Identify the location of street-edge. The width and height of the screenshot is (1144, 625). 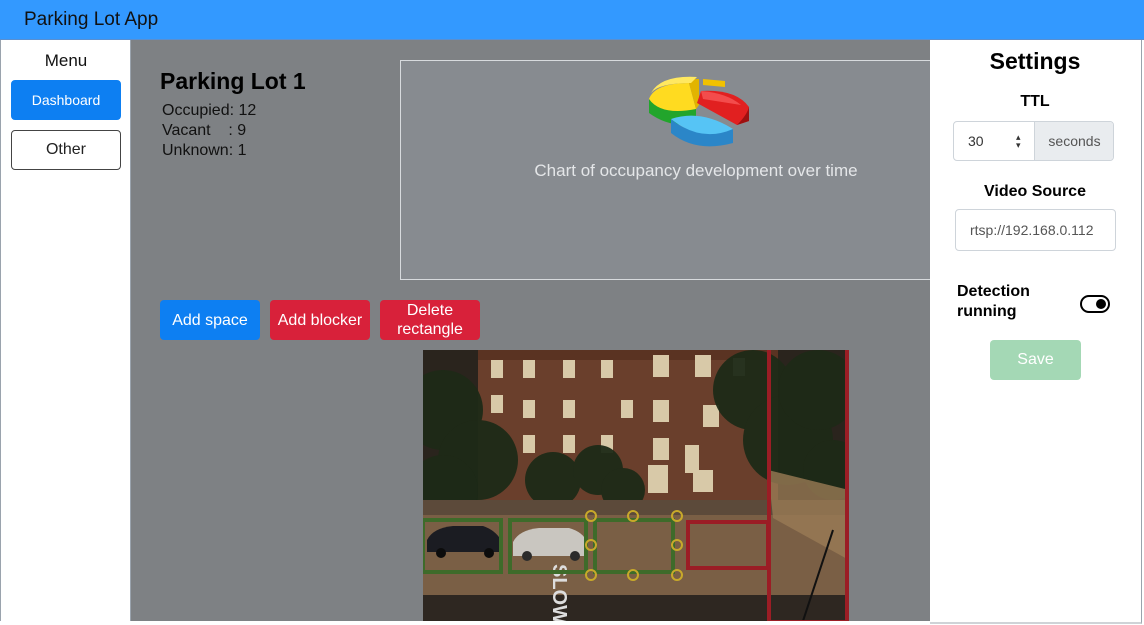
(636, 608).